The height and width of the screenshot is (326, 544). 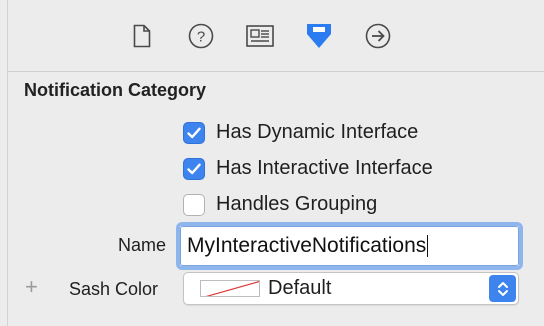 I want to click on attributes-inspector-icon, so click(x=319, y=36).